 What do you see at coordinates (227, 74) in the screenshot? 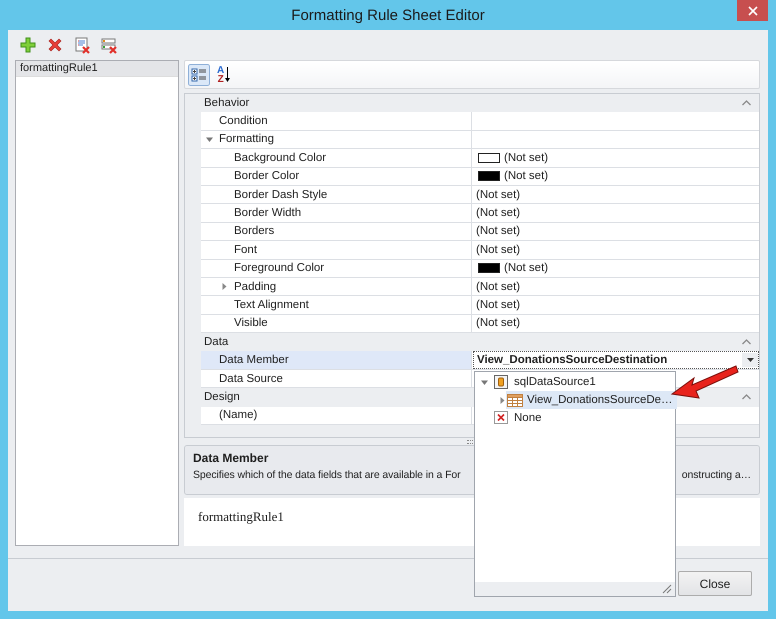
I see `down-arrow-icon` at bounding box center [227, 74].